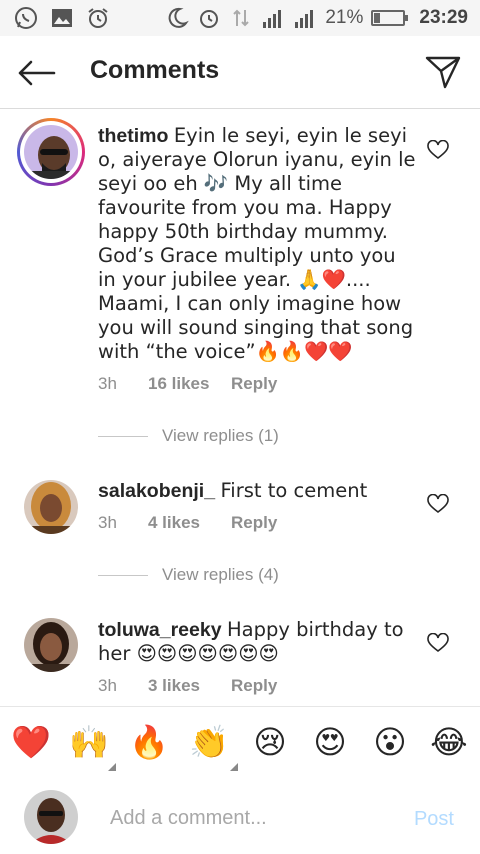  I want to click on whatsapp-icon, so click(26, 18).